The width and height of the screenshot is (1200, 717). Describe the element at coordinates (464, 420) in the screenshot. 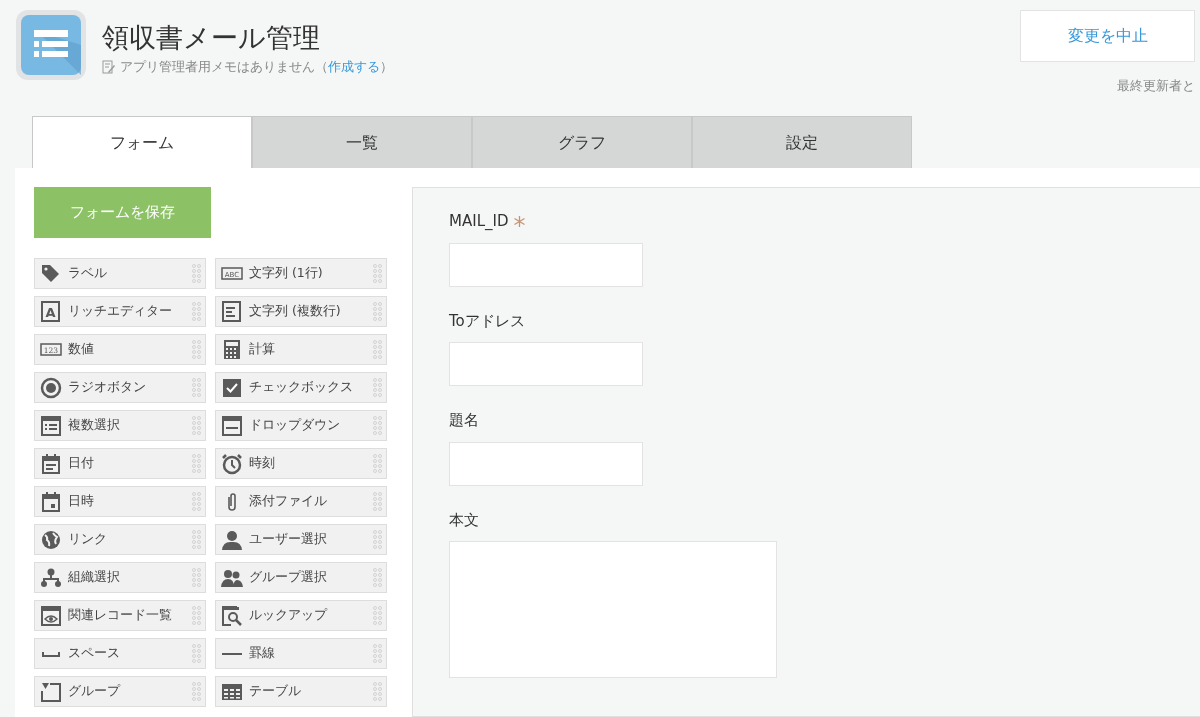

I see `field-label: 題名` at that location.